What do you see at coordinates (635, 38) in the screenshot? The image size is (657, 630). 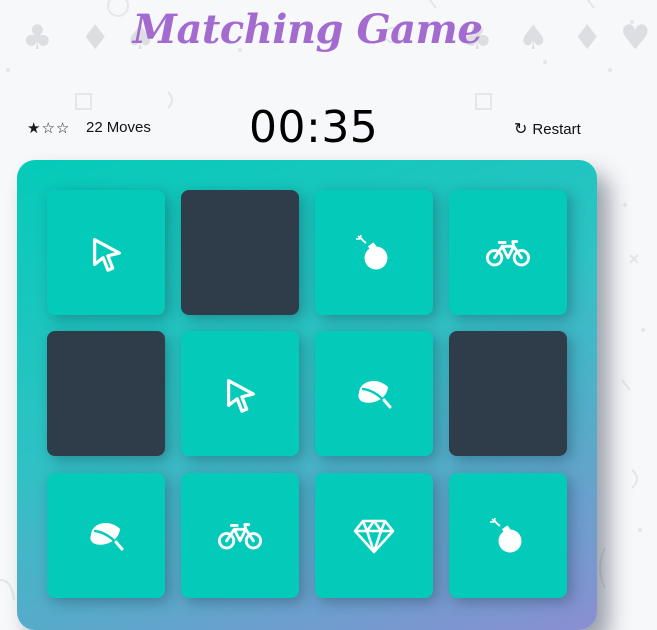 I see `heart-icon: ♥` at bounding box center [635, 38].